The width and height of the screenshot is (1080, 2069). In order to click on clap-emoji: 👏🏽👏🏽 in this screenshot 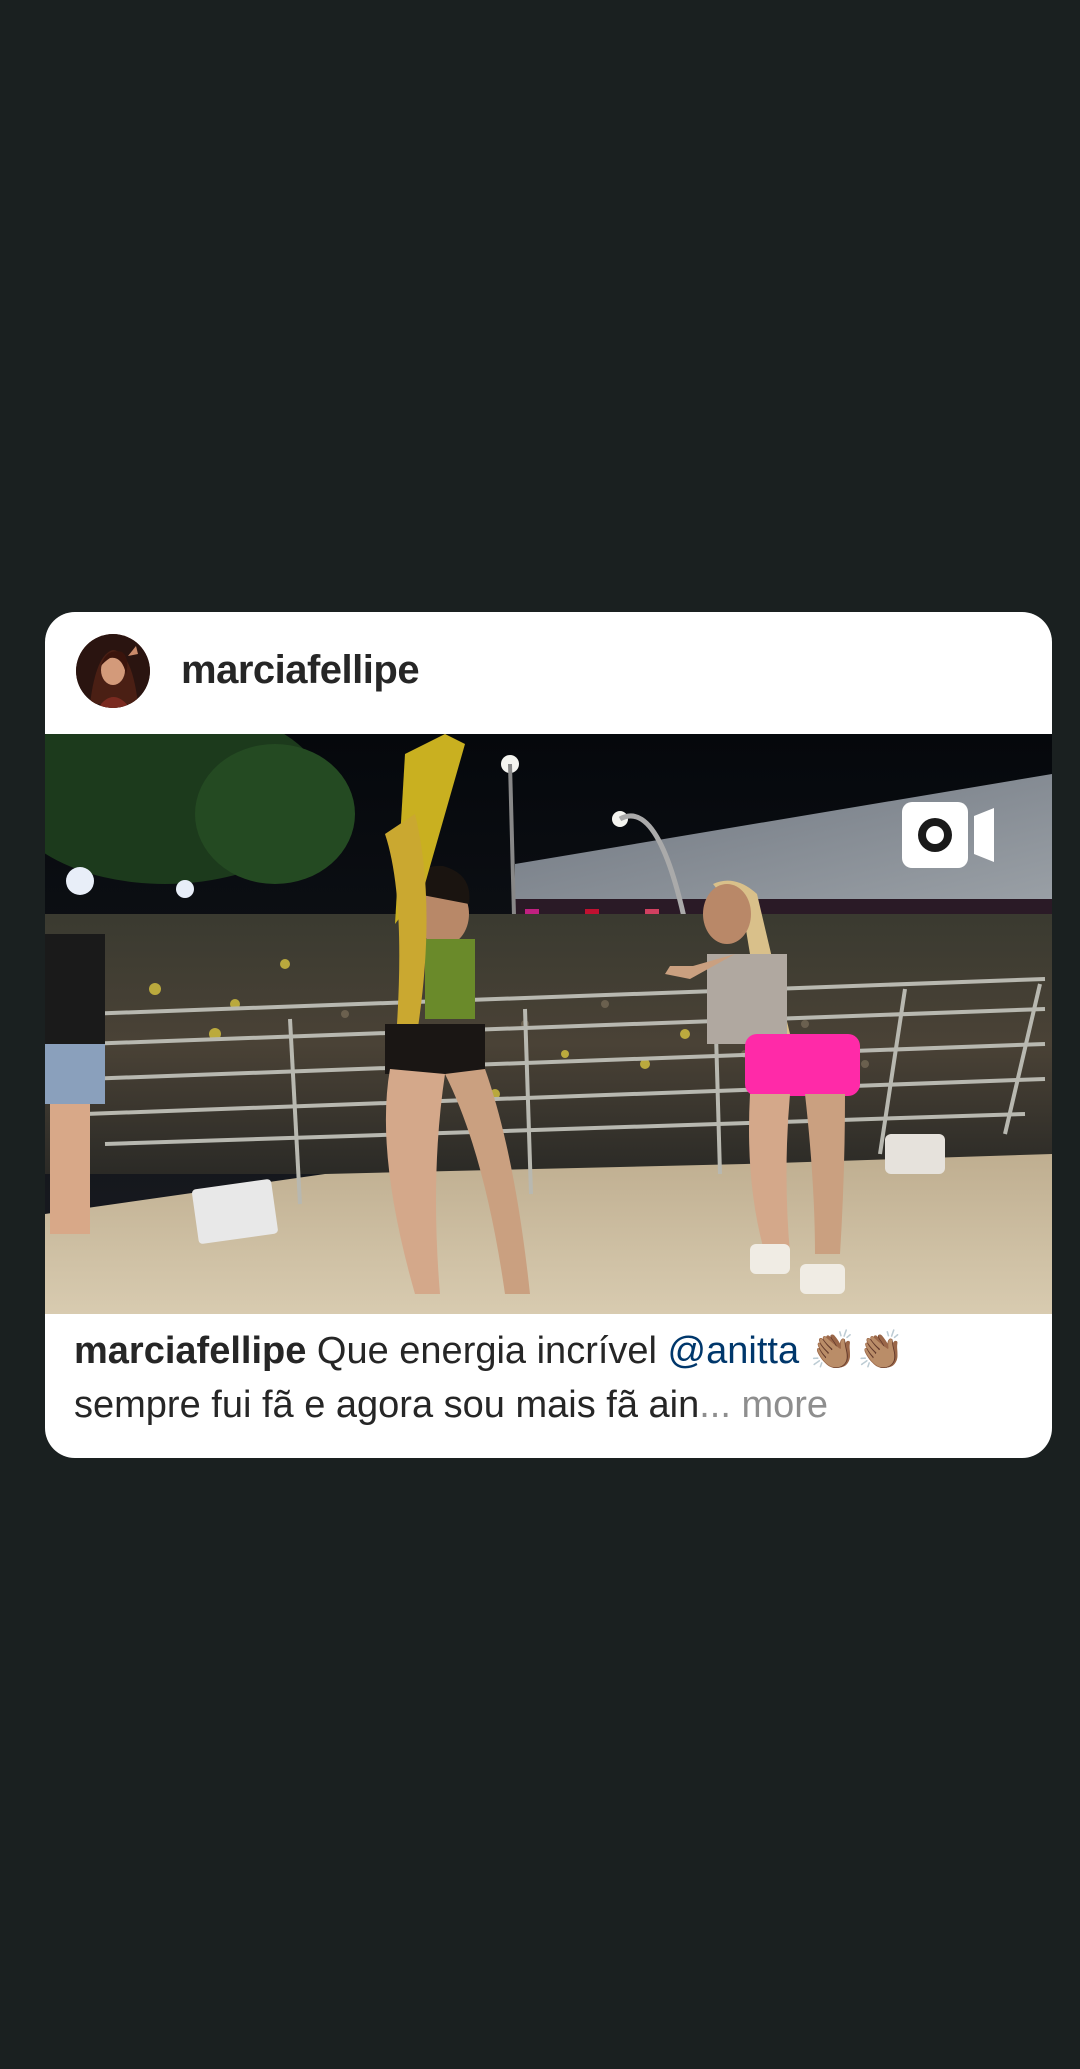, I will do `click(857, 1351)`.